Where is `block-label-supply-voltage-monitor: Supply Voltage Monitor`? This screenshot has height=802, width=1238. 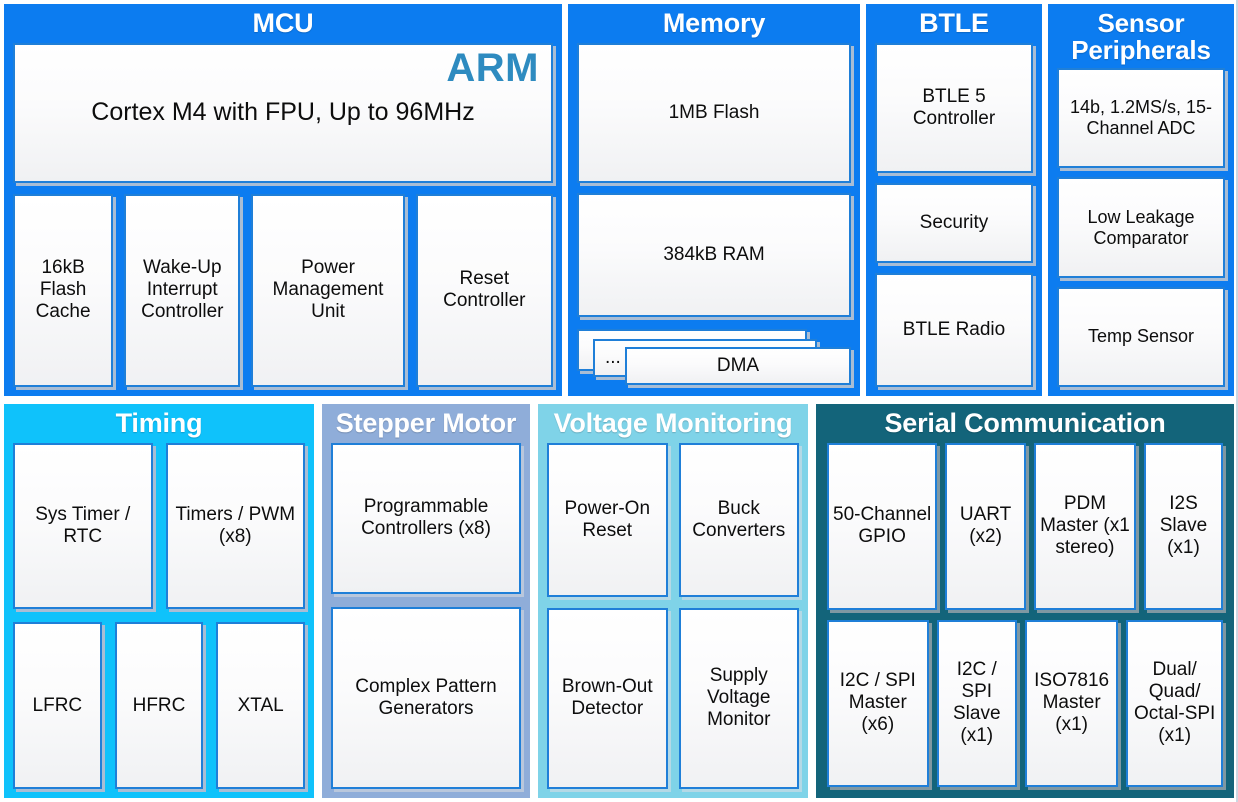 block-label-supply-voltage-monitor: Supply Voltage Monitor is located at coordinates (739, 698).